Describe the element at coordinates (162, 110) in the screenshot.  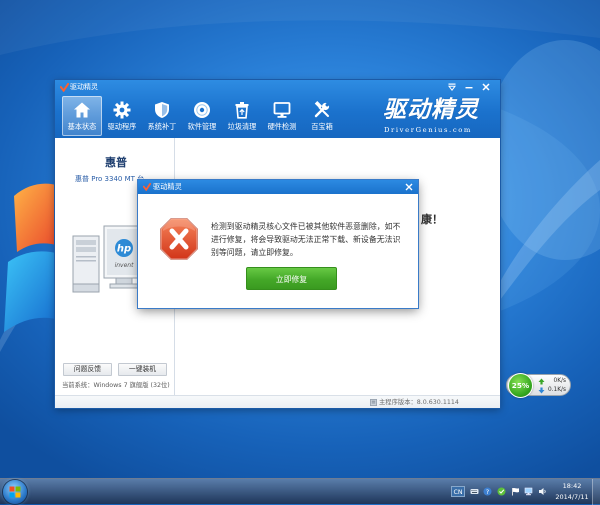
I see `shield-icon` at that location.